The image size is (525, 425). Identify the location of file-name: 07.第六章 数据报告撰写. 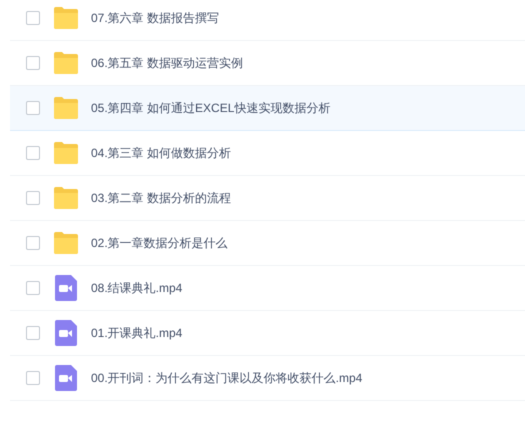
(155, 18).